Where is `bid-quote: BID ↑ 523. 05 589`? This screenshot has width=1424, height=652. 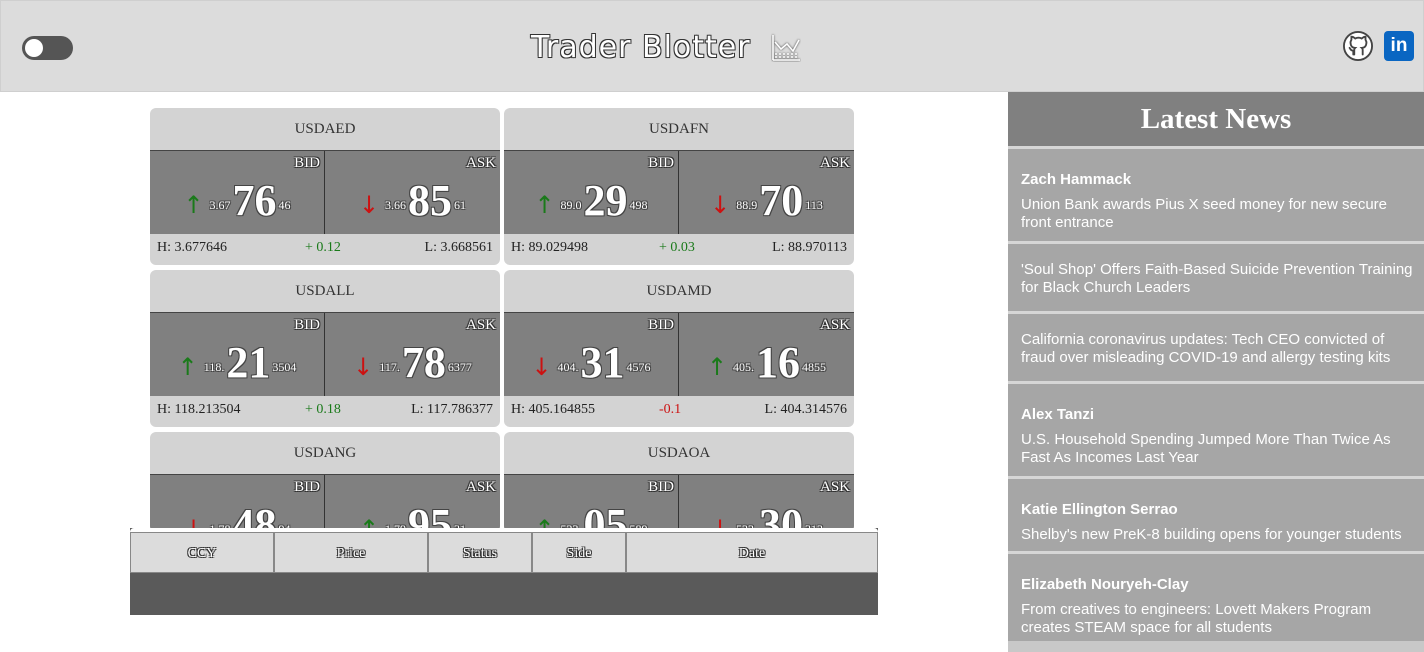 bid-quote: BID ↑ 523. 05 589 is located at coordinates (591, 503).